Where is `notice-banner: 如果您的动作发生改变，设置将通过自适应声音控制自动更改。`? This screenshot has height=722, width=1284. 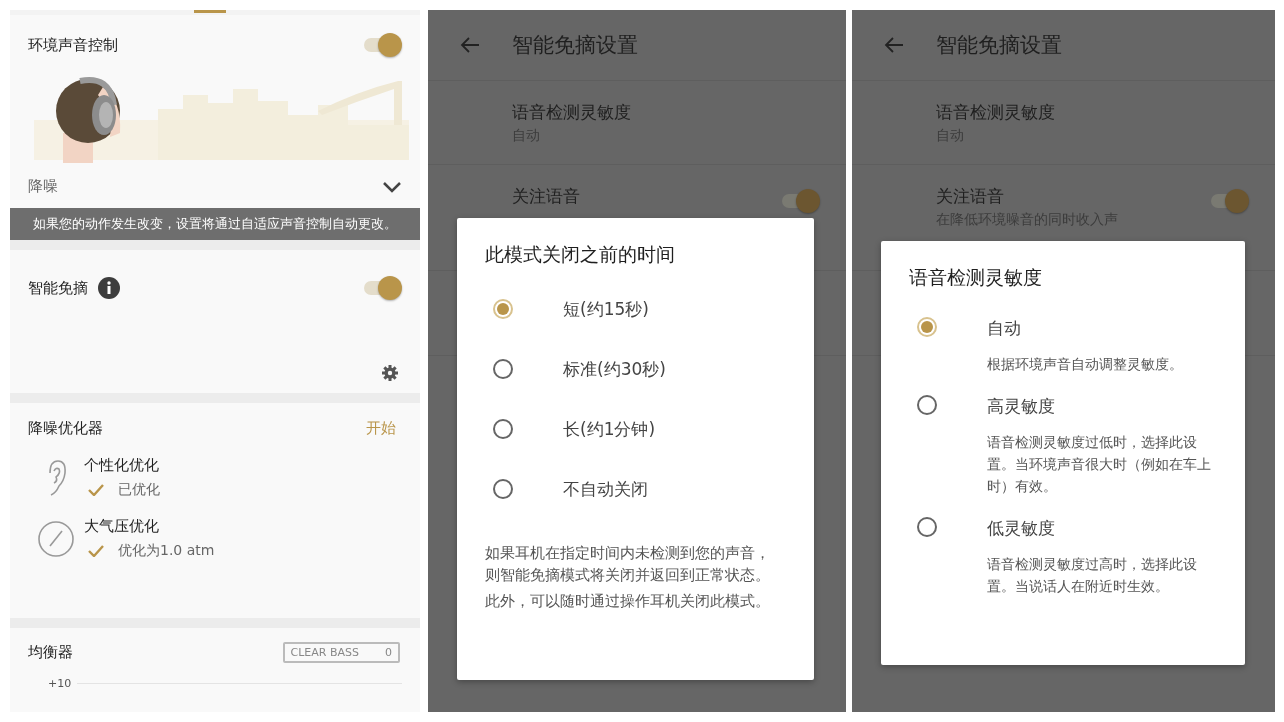
notice-banner: 如果您的动作发生改变，设置将通过自适应声音控制自动更改。 is located at coordinates (215, 224).